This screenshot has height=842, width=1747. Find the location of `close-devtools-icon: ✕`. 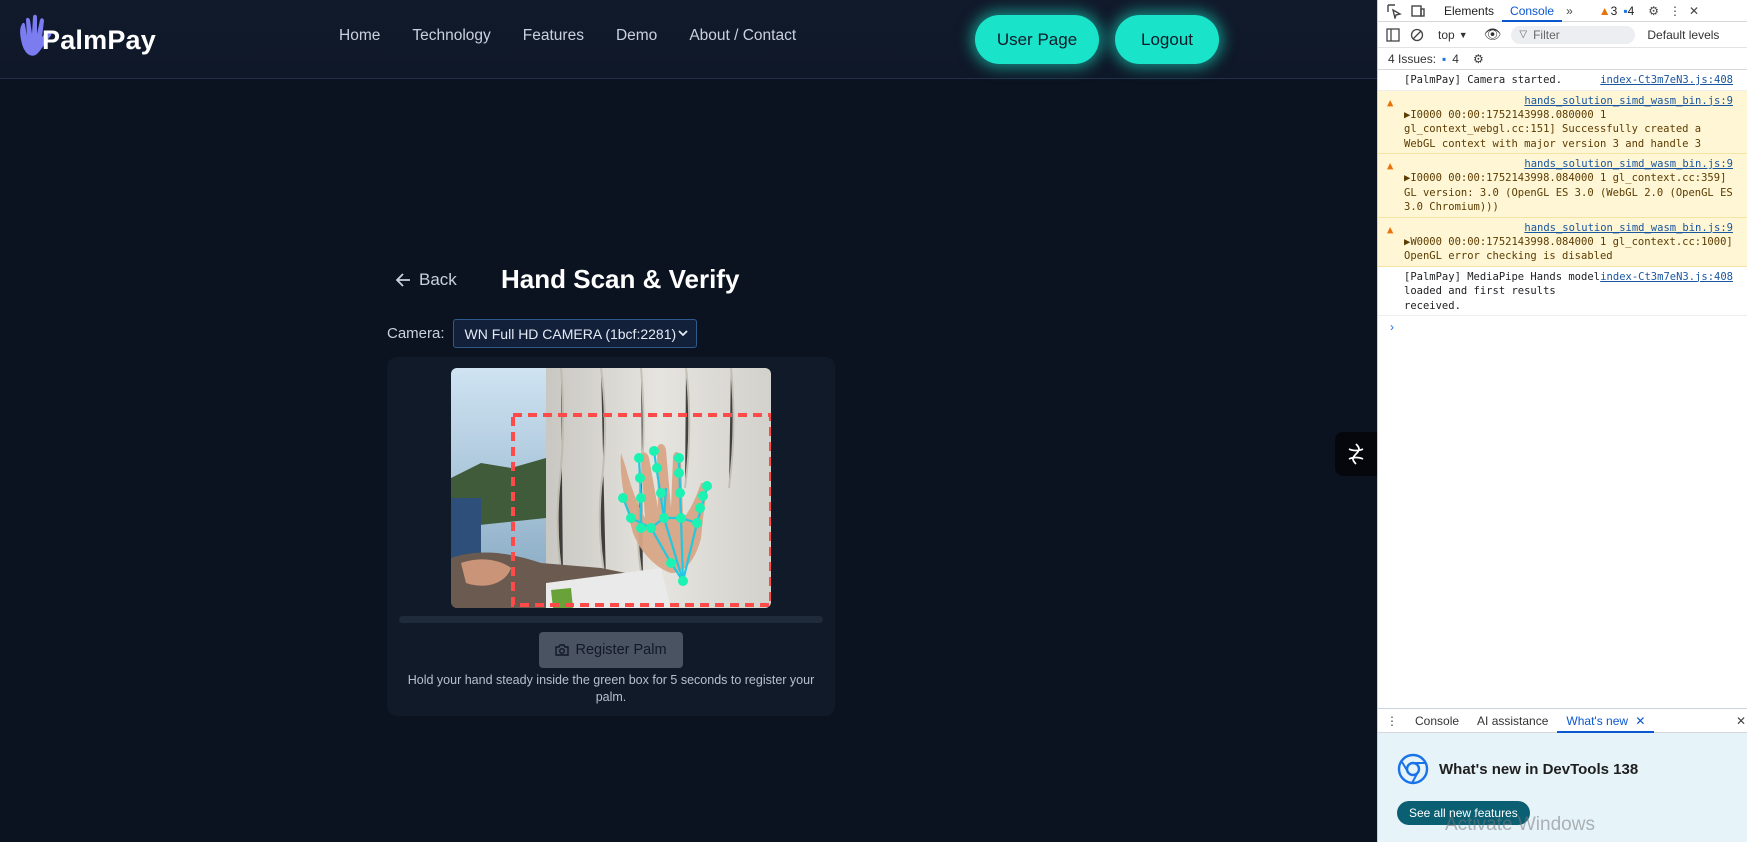

close-devtools-icon: ✕ is located at coordinates (1694, 11).